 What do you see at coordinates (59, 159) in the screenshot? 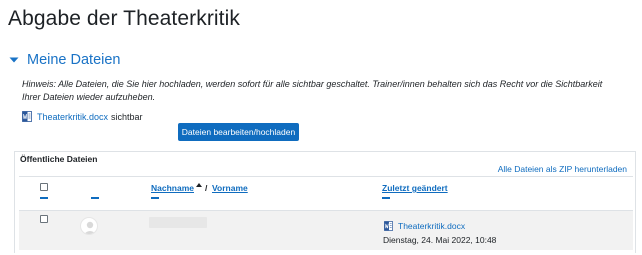
I see `public-files-title: Öffentliche Dateien` at bounding box center [59, 159].